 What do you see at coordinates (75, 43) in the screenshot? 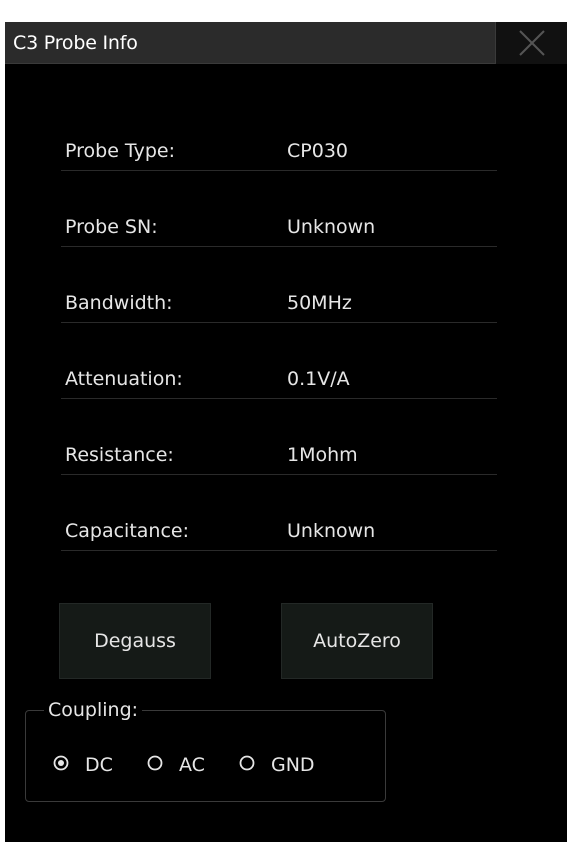
I see `dialog-title: C3 Probe Info` at bounding box center [75, 43].